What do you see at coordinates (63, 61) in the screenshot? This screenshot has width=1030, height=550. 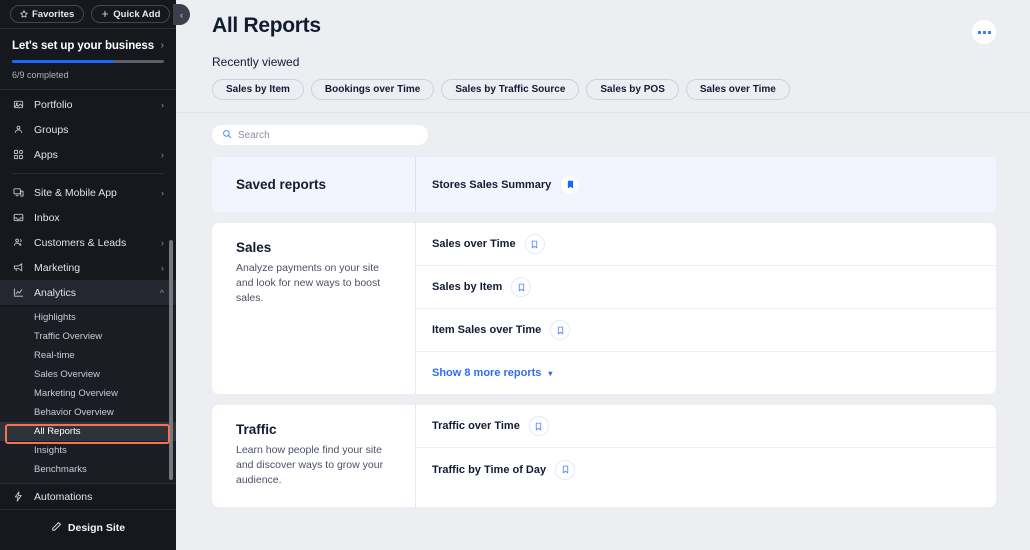 I see `setup-progress-fill` at bounding box center [63, 61].